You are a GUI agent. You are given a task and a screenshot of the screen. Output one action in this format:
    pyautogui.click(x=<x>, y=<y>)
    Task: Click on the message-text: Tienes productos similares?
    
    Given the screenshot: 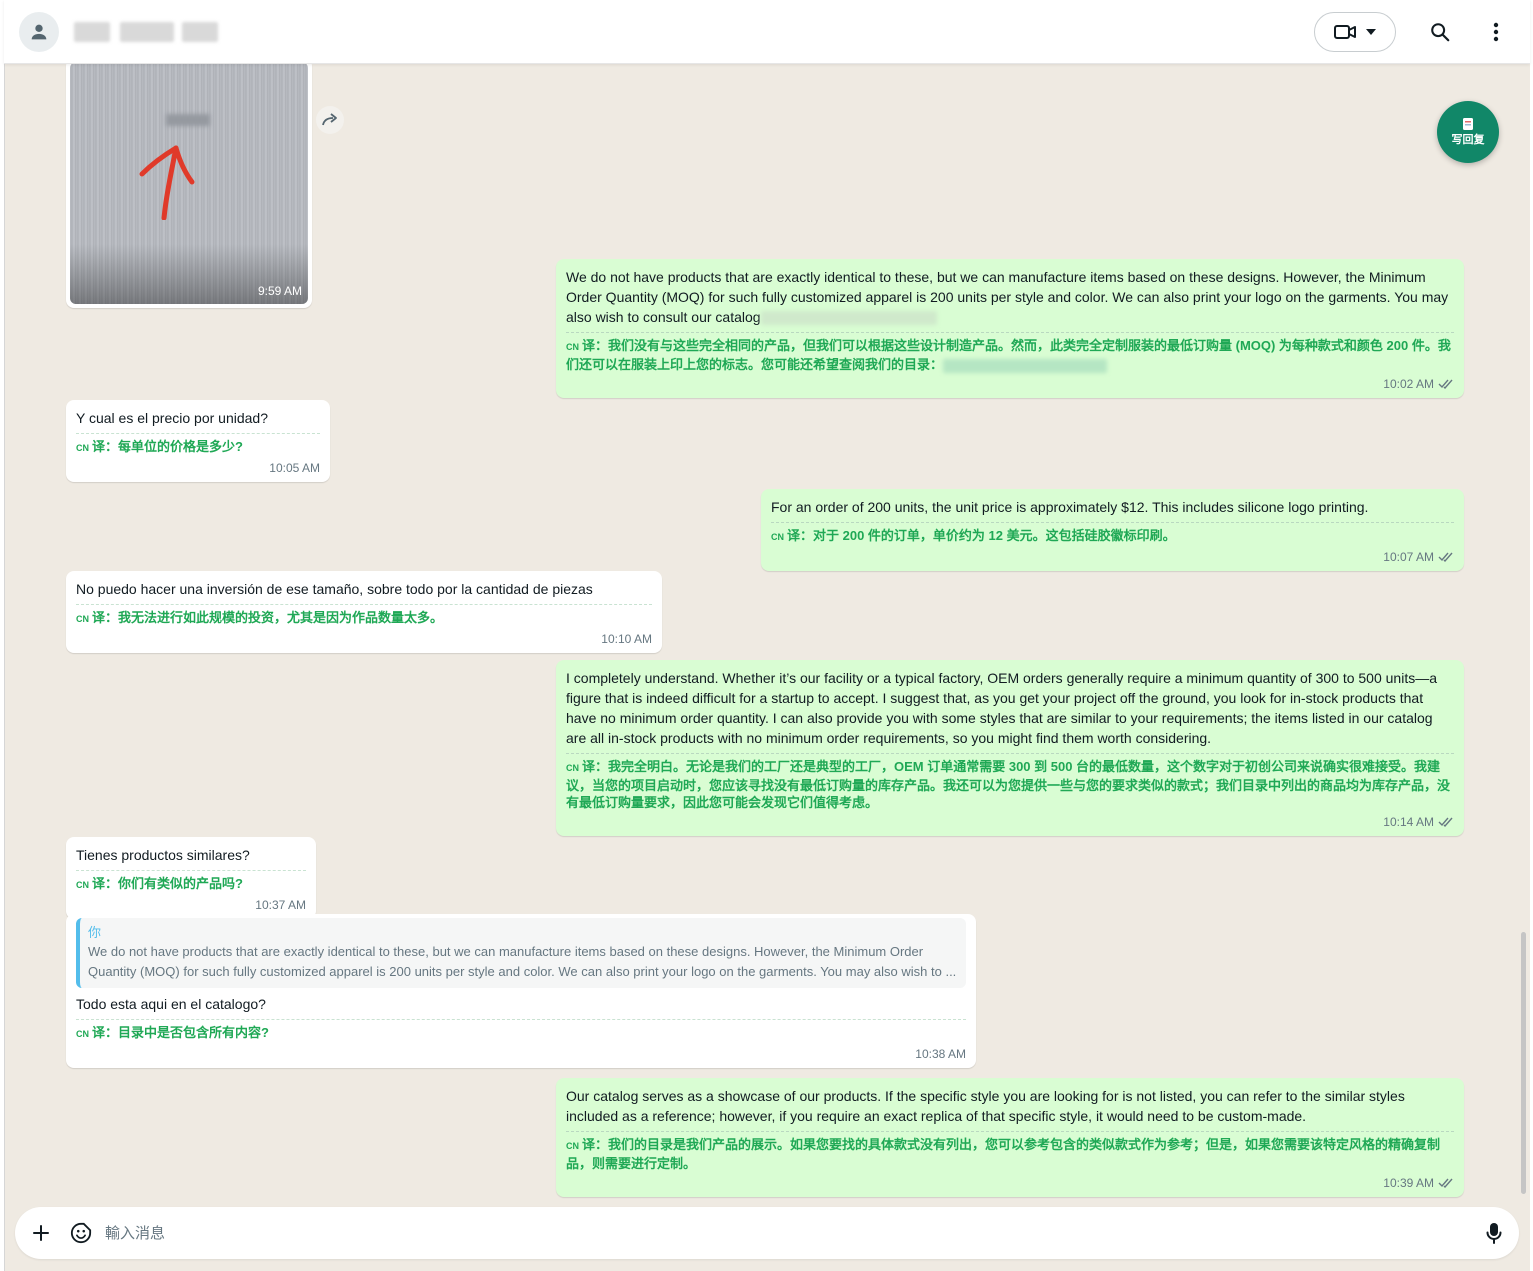 What is the action you would take?
    pyautogui.click(x=163, y=855)
    